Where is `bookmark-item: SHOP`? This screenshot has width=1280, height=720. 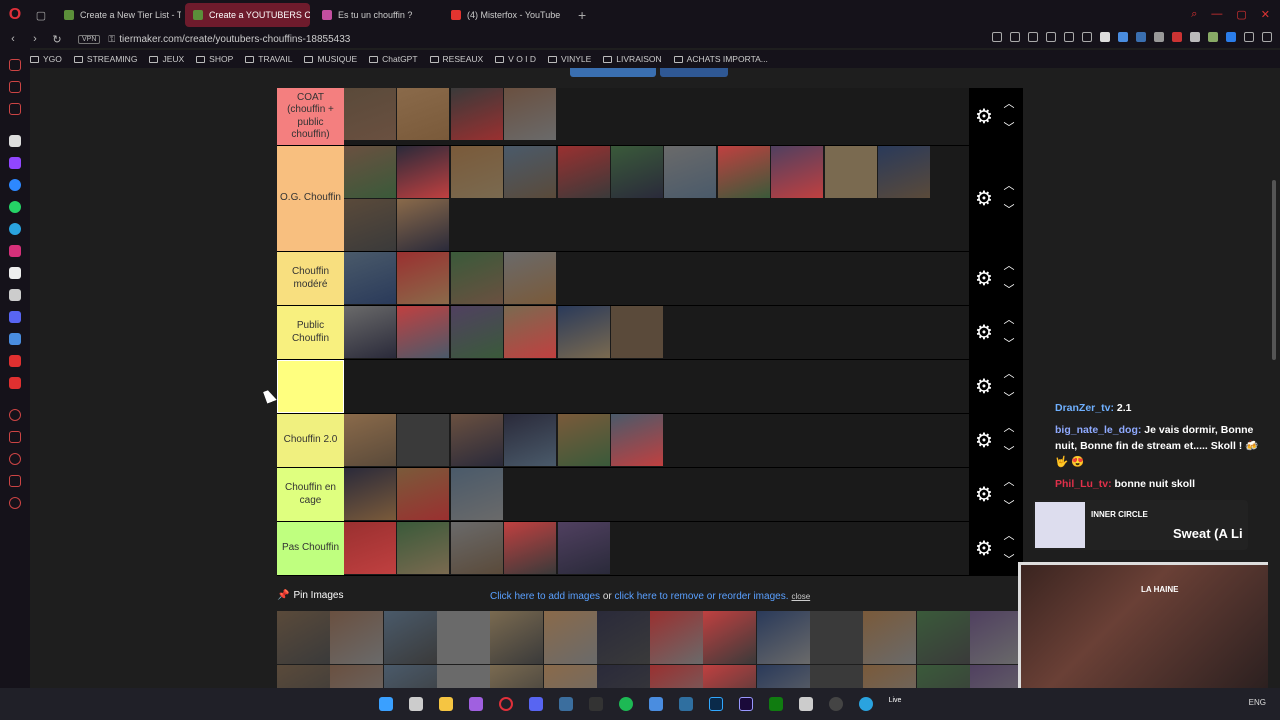
bookmark-item: SHOP is located at coordinates (214, 59).